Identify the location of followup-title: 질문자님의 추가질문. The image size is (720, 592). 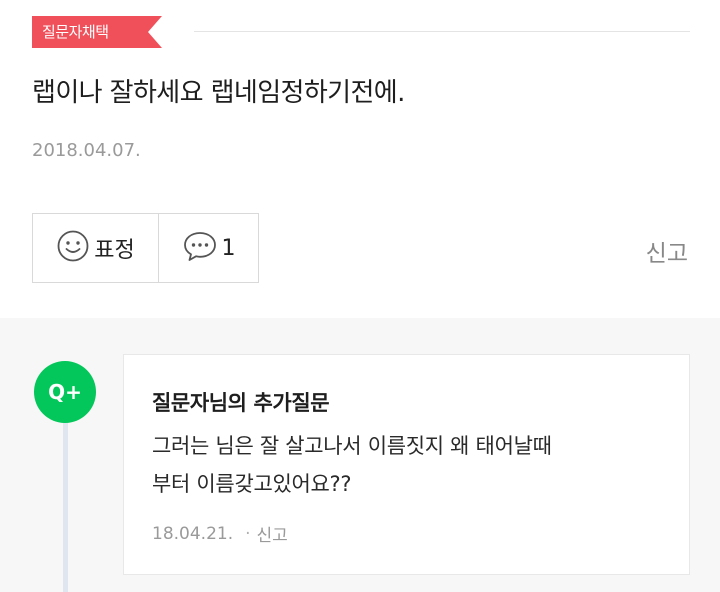
(241, 403).